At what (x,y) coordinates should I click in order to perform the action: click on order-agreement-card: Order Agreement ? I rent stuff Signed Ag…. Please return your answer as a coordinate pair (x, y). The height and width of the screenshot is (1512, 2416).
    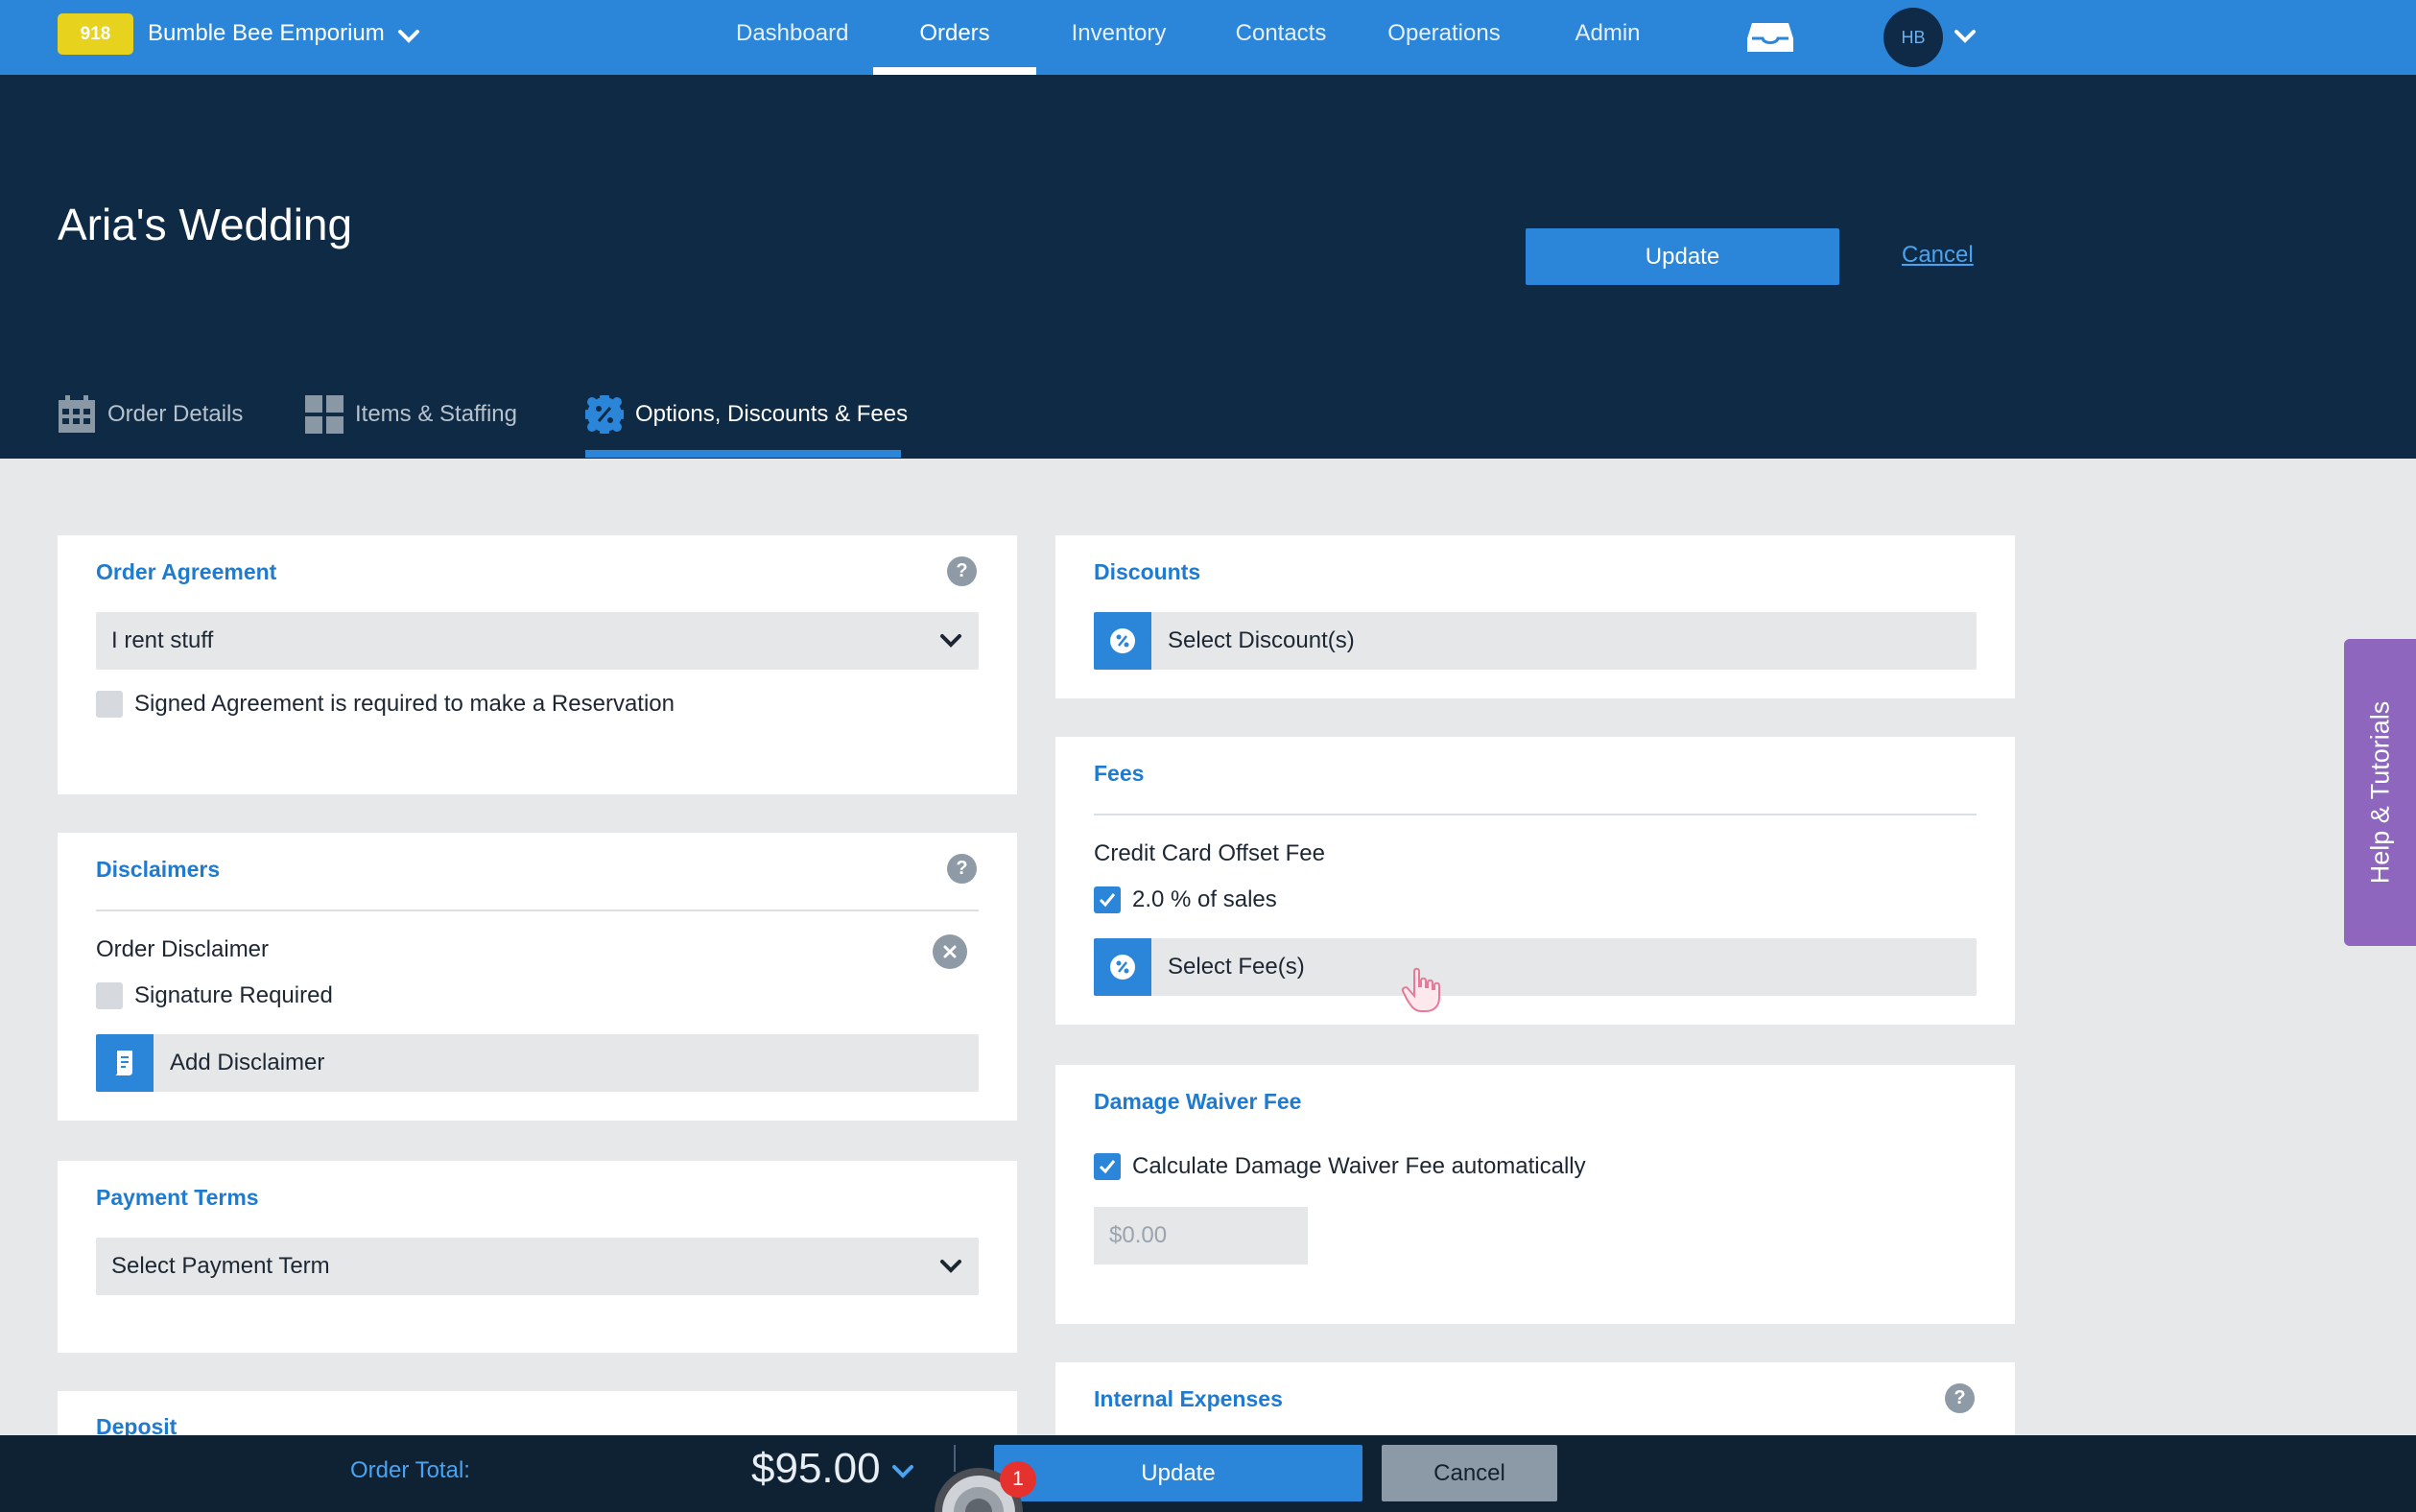
    Looking at the image, I should click on (537, 664).